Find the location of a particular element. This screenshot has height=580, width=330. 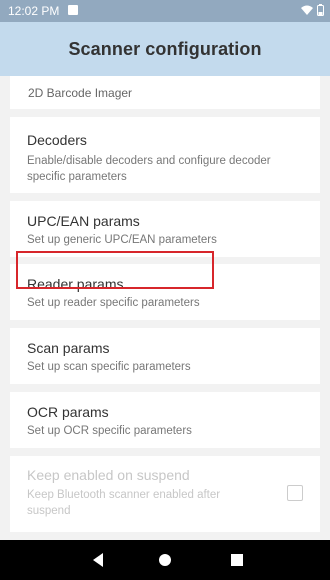

status-icons is located at coordinates (312, 10).